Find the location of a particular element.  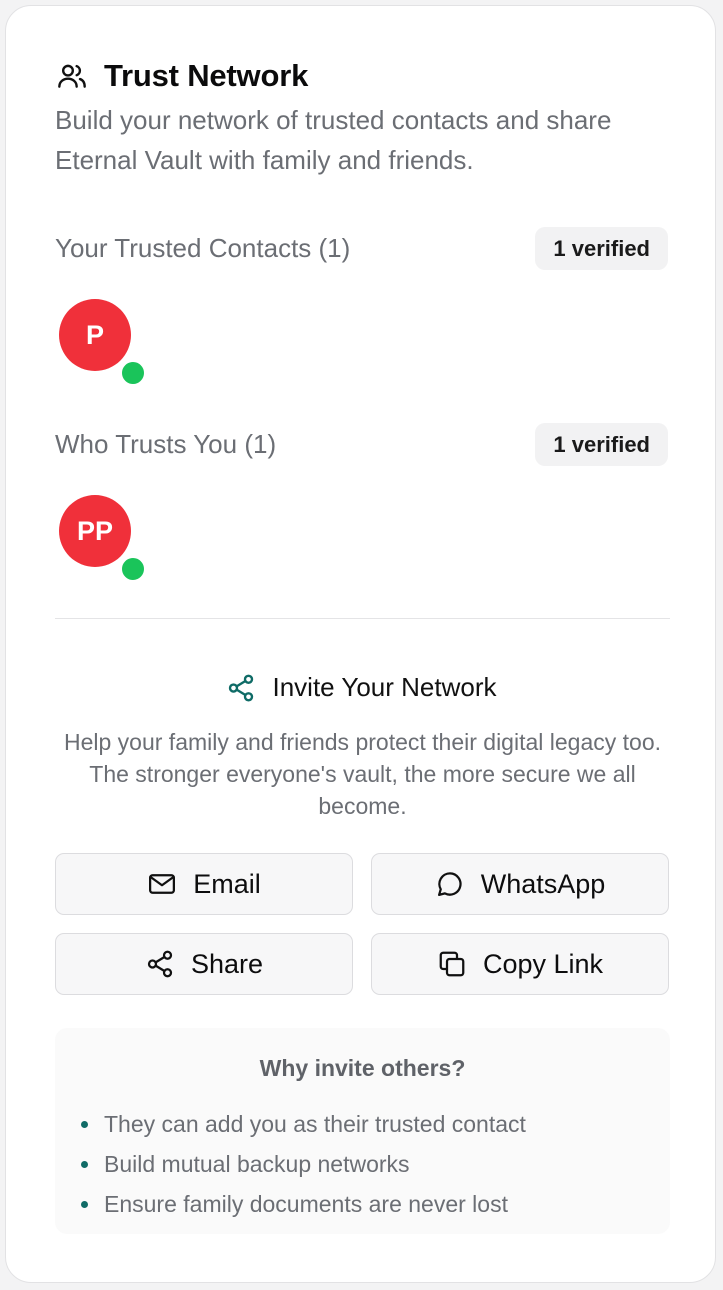

email-button-label: Email is located at coordinates (227, 883).